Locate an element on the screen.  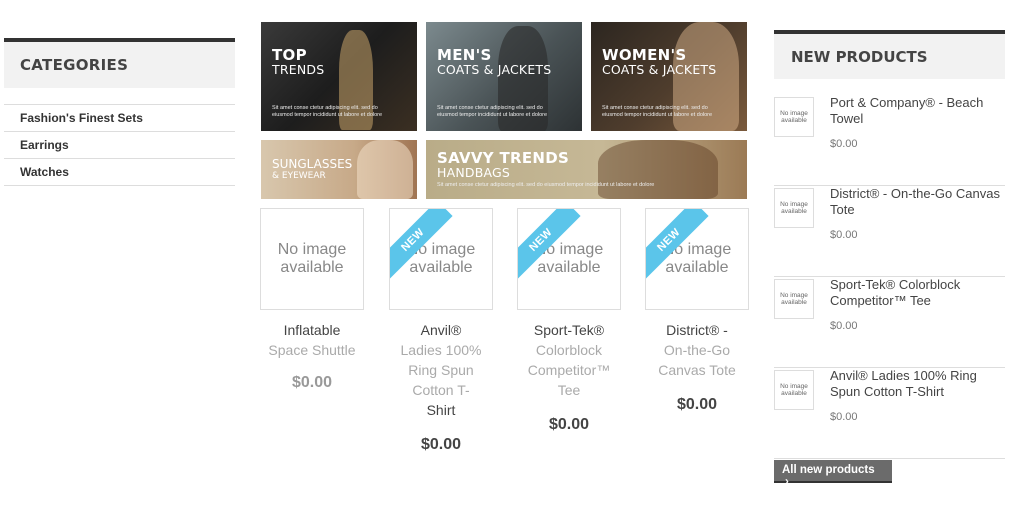
product-name-last: Shirt is located at coordinates (441, 410).